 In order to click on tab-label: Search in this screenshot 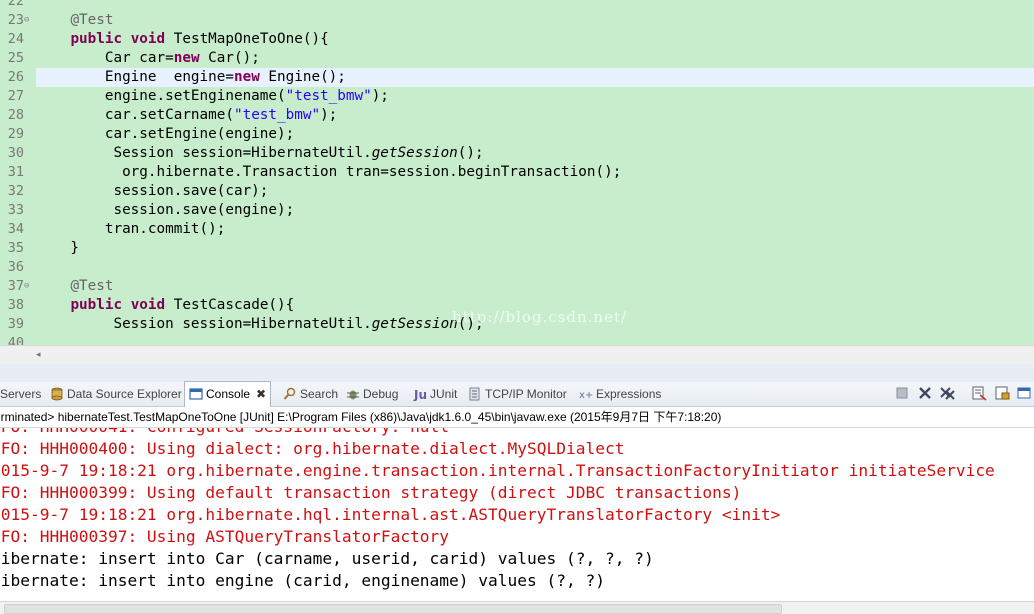, I will do `click(319, 394)`.